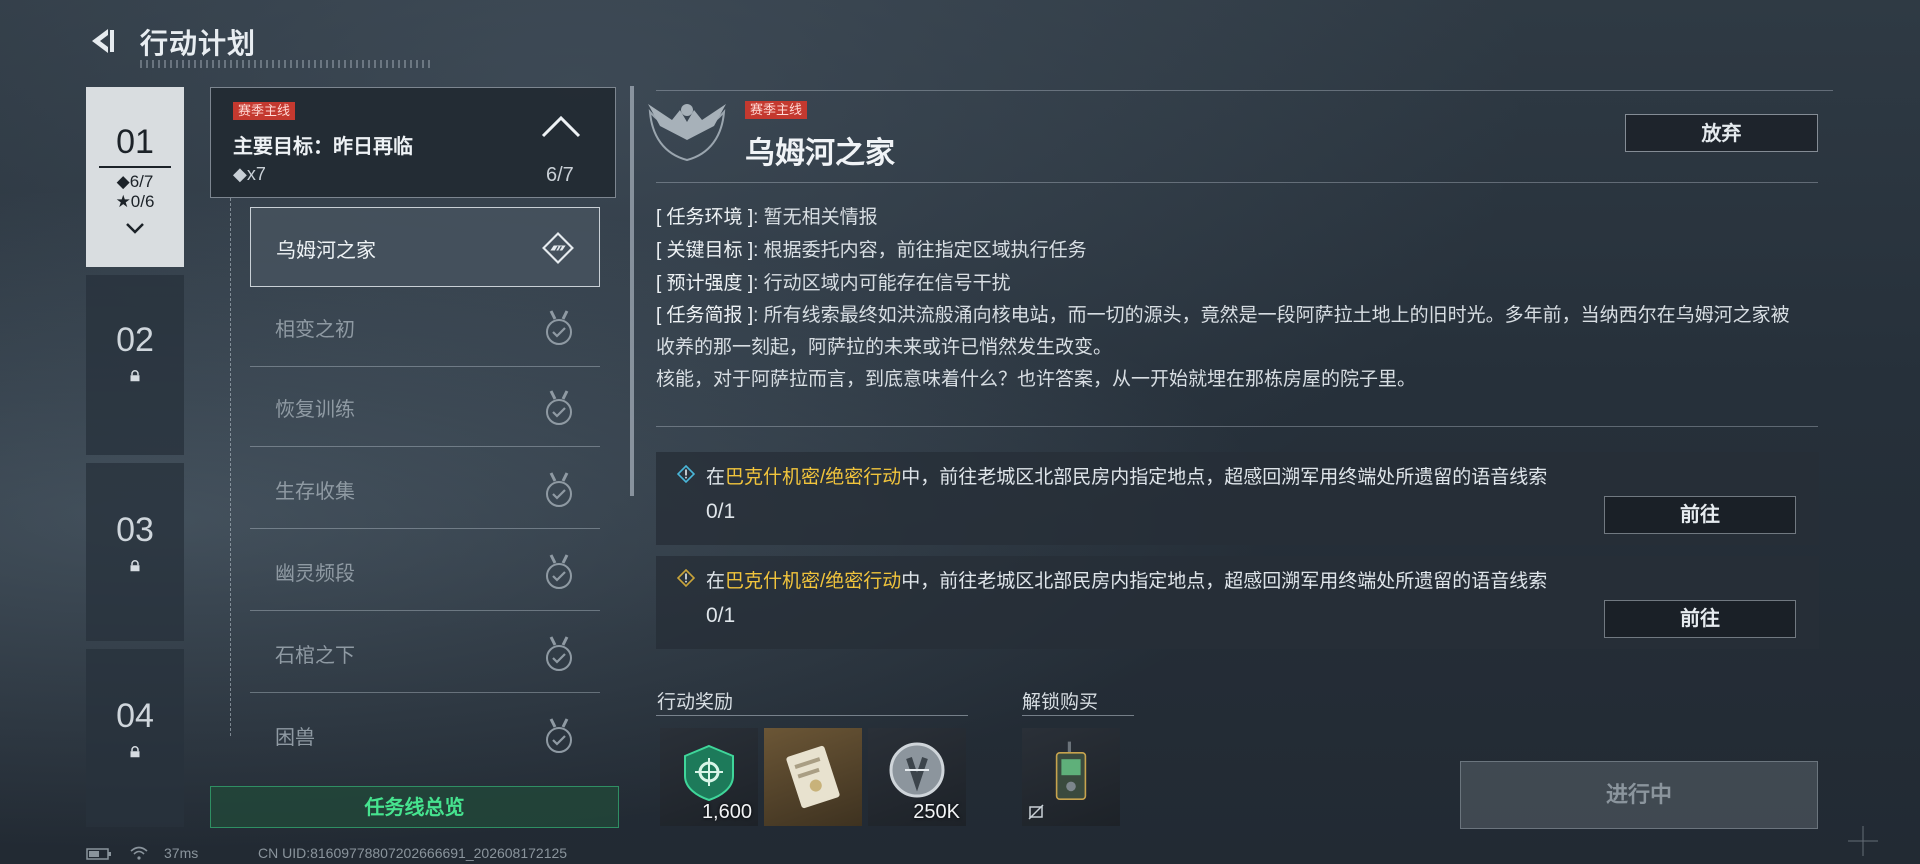  What do you see at coordinates (414, 807) in the screenshot?
I see `questline-overview-button: 任务线总览` at bounding box center [414, 807].